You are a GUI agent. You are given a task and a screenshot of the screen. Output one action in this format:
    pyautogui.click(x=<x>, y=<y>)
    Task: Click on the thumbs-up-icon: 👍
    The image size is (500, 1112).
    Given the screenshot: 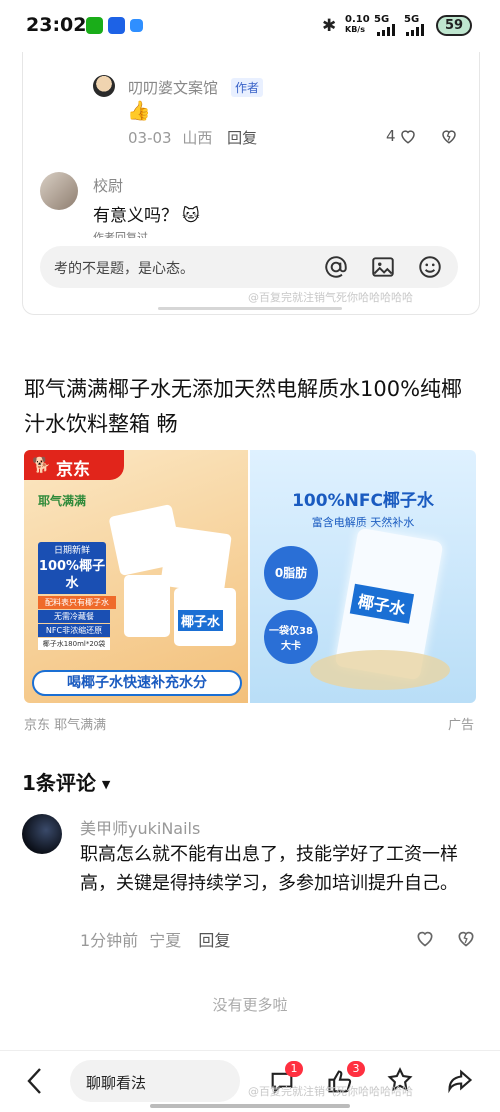 What is the action you would take?
    pyautogui.click(x=139, y=111)
    